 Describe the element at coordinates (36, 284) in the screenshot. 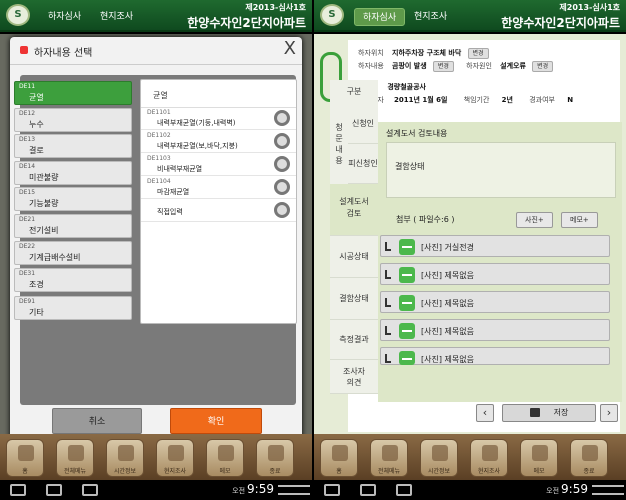

I see `category-label: 조경` at that location.